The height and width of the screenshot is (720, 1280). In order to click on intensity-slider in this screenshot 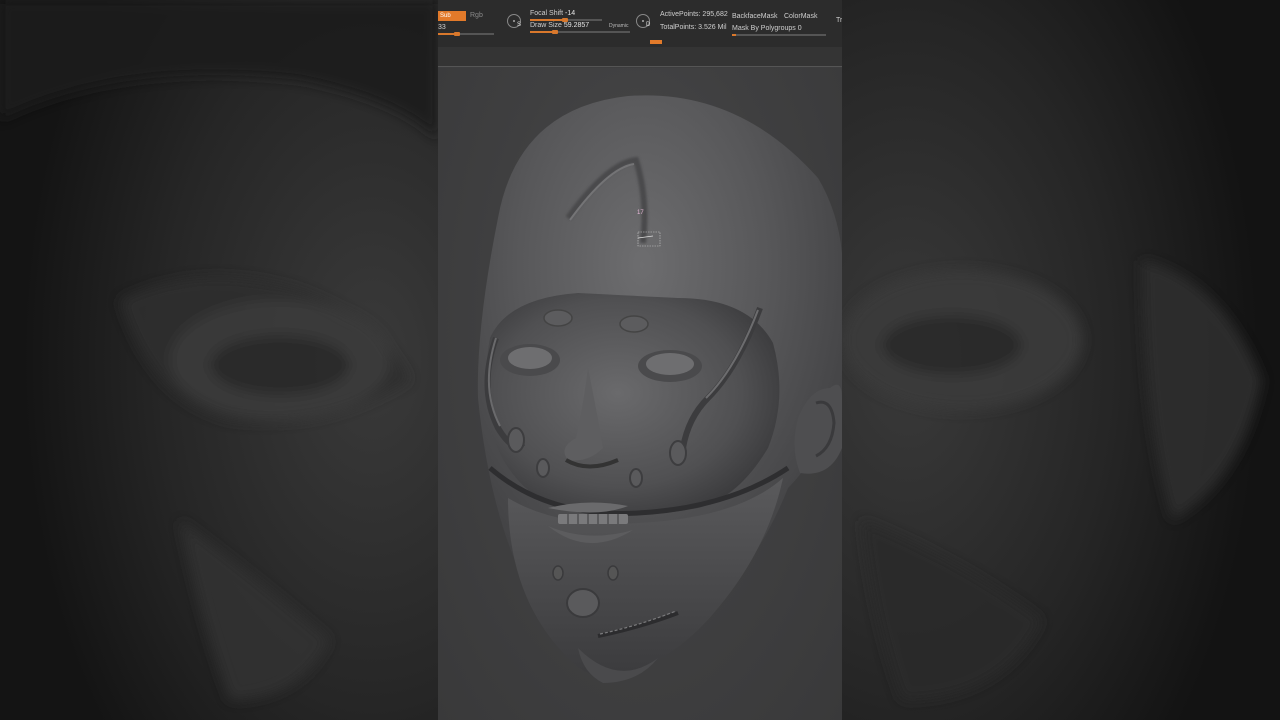, I will do `click(466, 34)`.